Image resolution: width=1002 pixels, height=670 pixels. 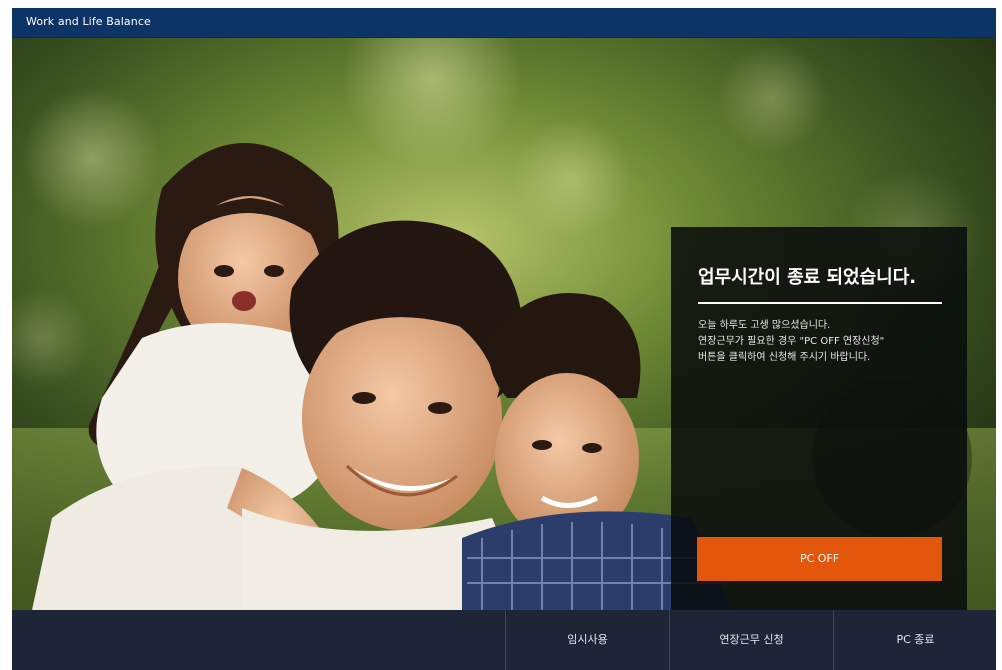 What do you see at coordinates (791, 341) in the screenshot?
I see `message-line: 연장근무가 필요한 경우 "PC OFF 연장신청"` at bounding box center [791, 341].